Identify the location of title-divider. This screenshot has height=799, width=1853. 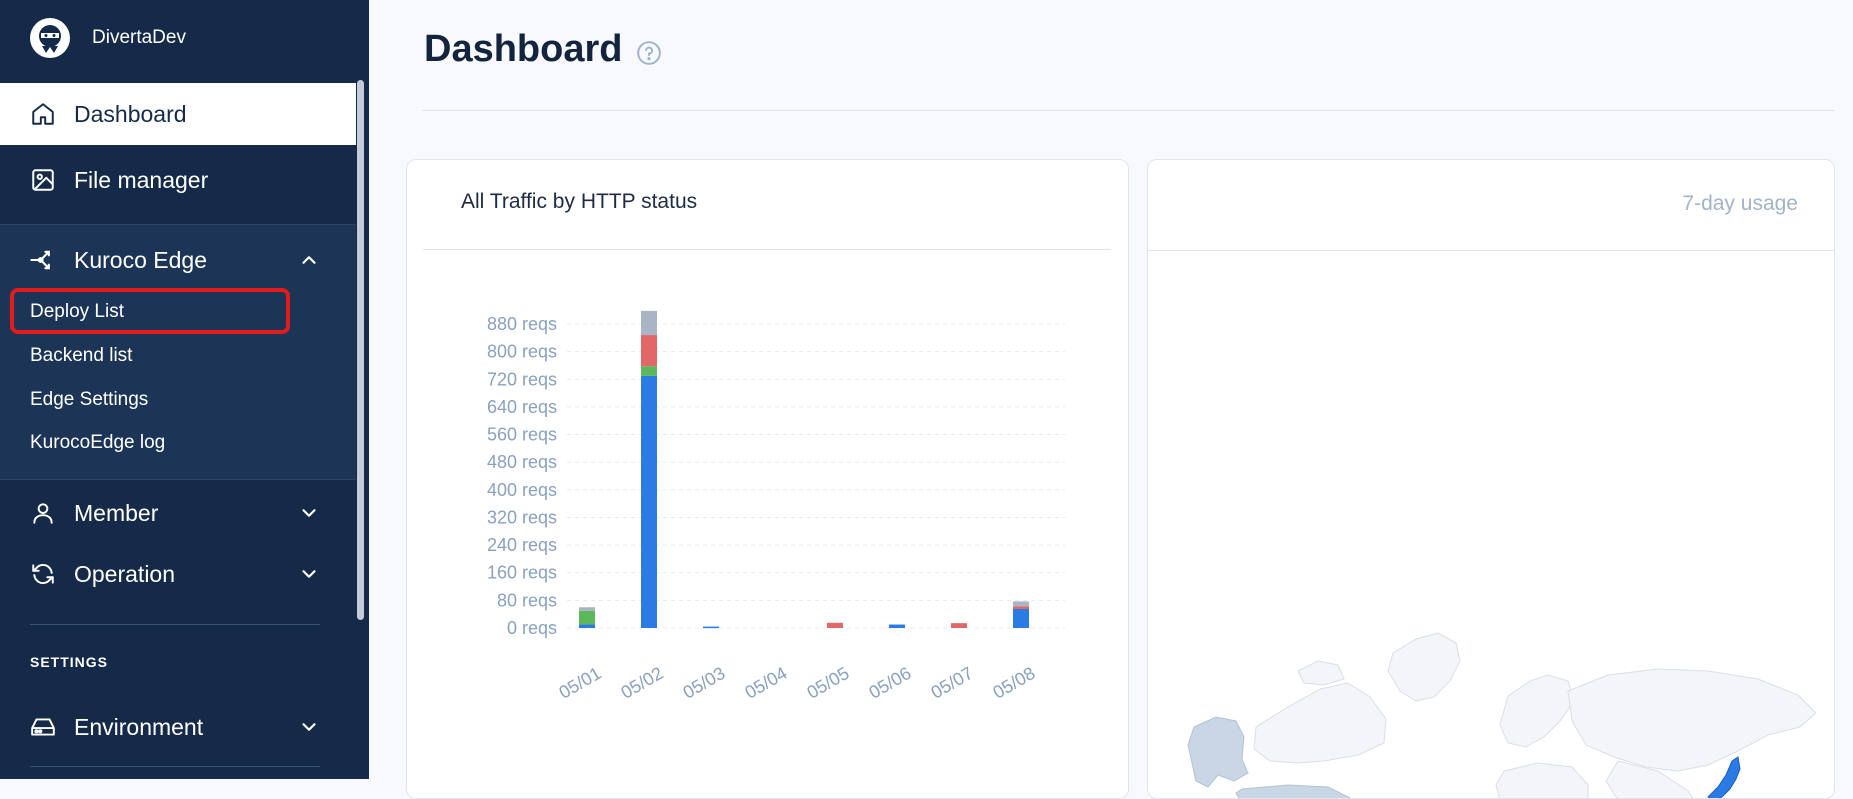
(1128, 110).